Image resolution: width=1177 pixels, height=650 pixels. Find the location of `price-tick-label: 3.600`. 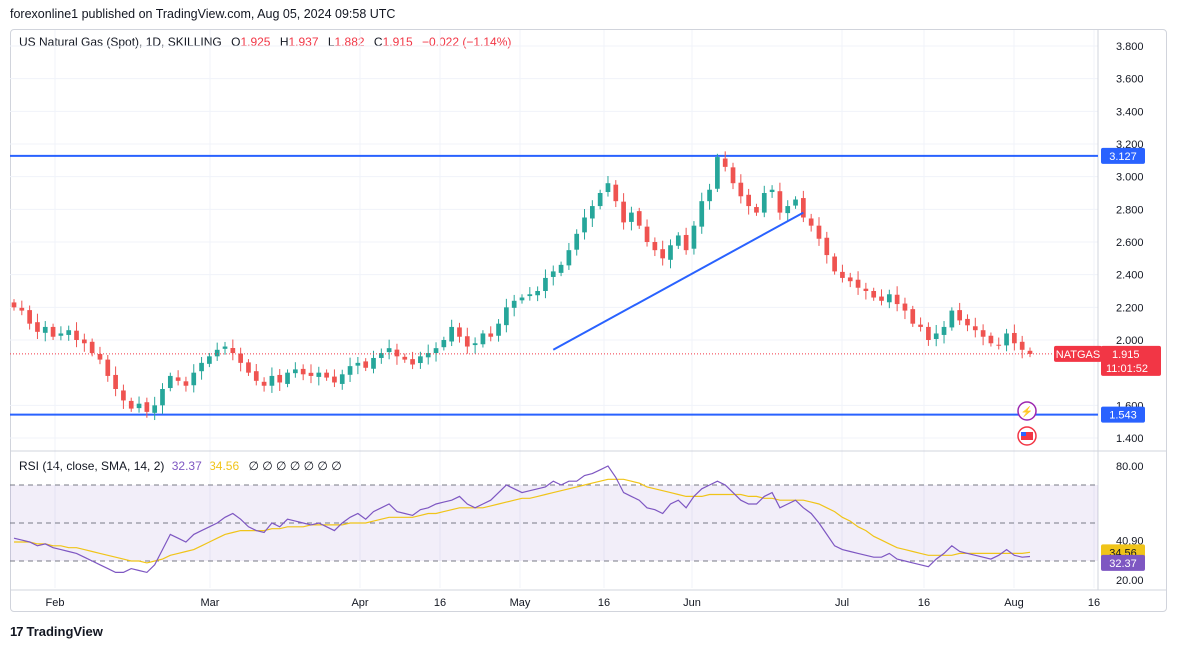

price-tick-label: 3.600 is located at coordinates (1130, 80).